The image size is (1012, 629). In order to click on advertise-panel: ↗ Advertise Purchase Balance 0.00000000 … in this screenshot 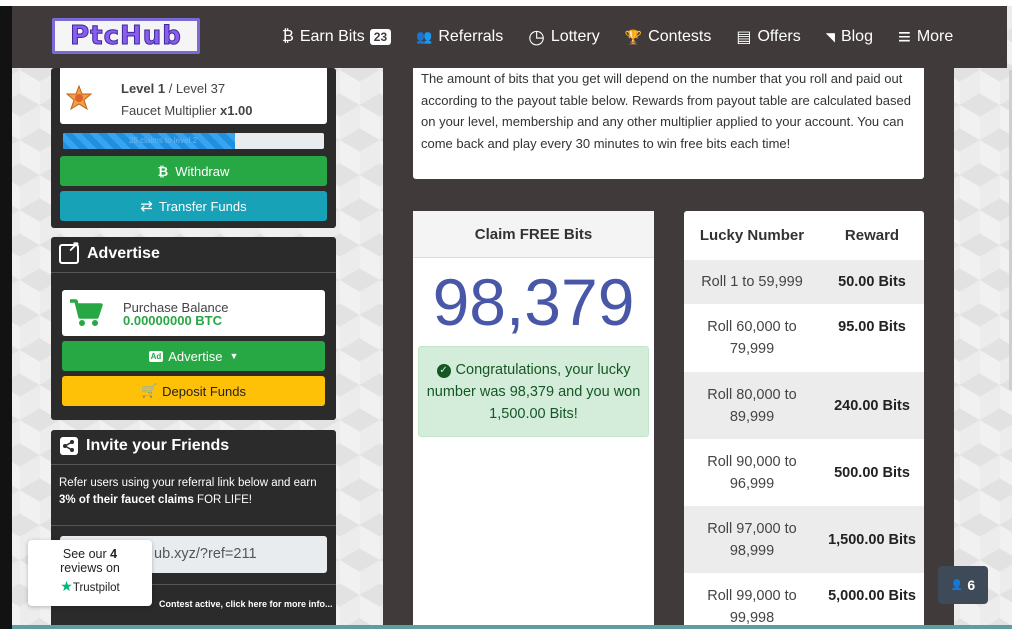, I will do `click(193, 328)`.